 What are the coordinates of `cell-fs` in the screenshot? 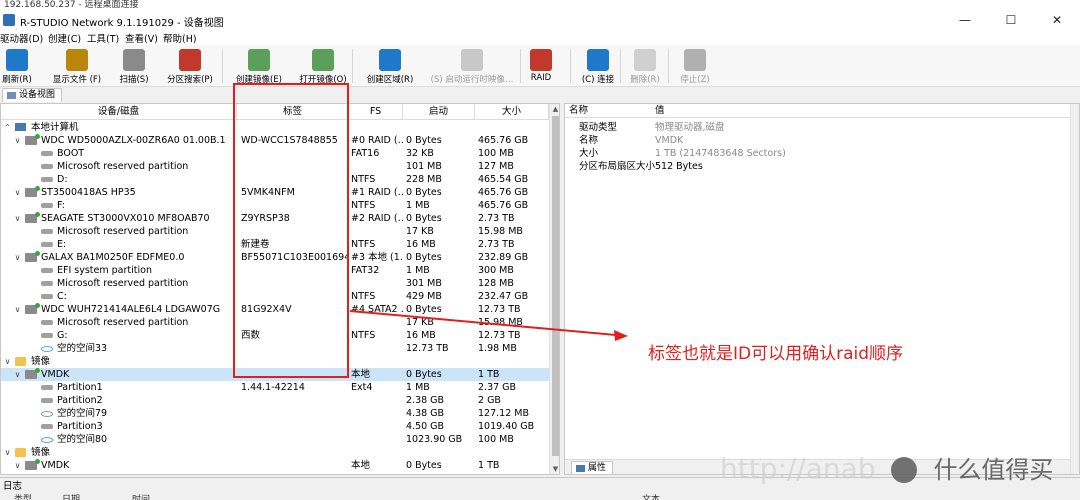 It's located at (377, 322).